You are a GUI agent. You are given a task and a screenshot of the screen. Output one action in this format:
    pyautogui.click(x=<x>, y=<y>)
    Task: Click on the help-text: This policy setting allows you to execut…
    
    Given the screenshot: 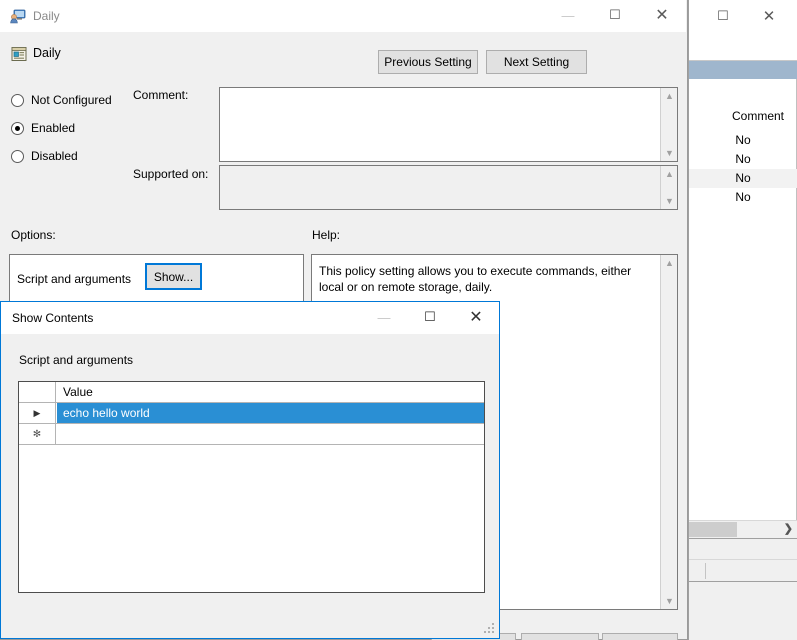 What is the action you would take?
    pyautogui.click(x=475, y=279)
    